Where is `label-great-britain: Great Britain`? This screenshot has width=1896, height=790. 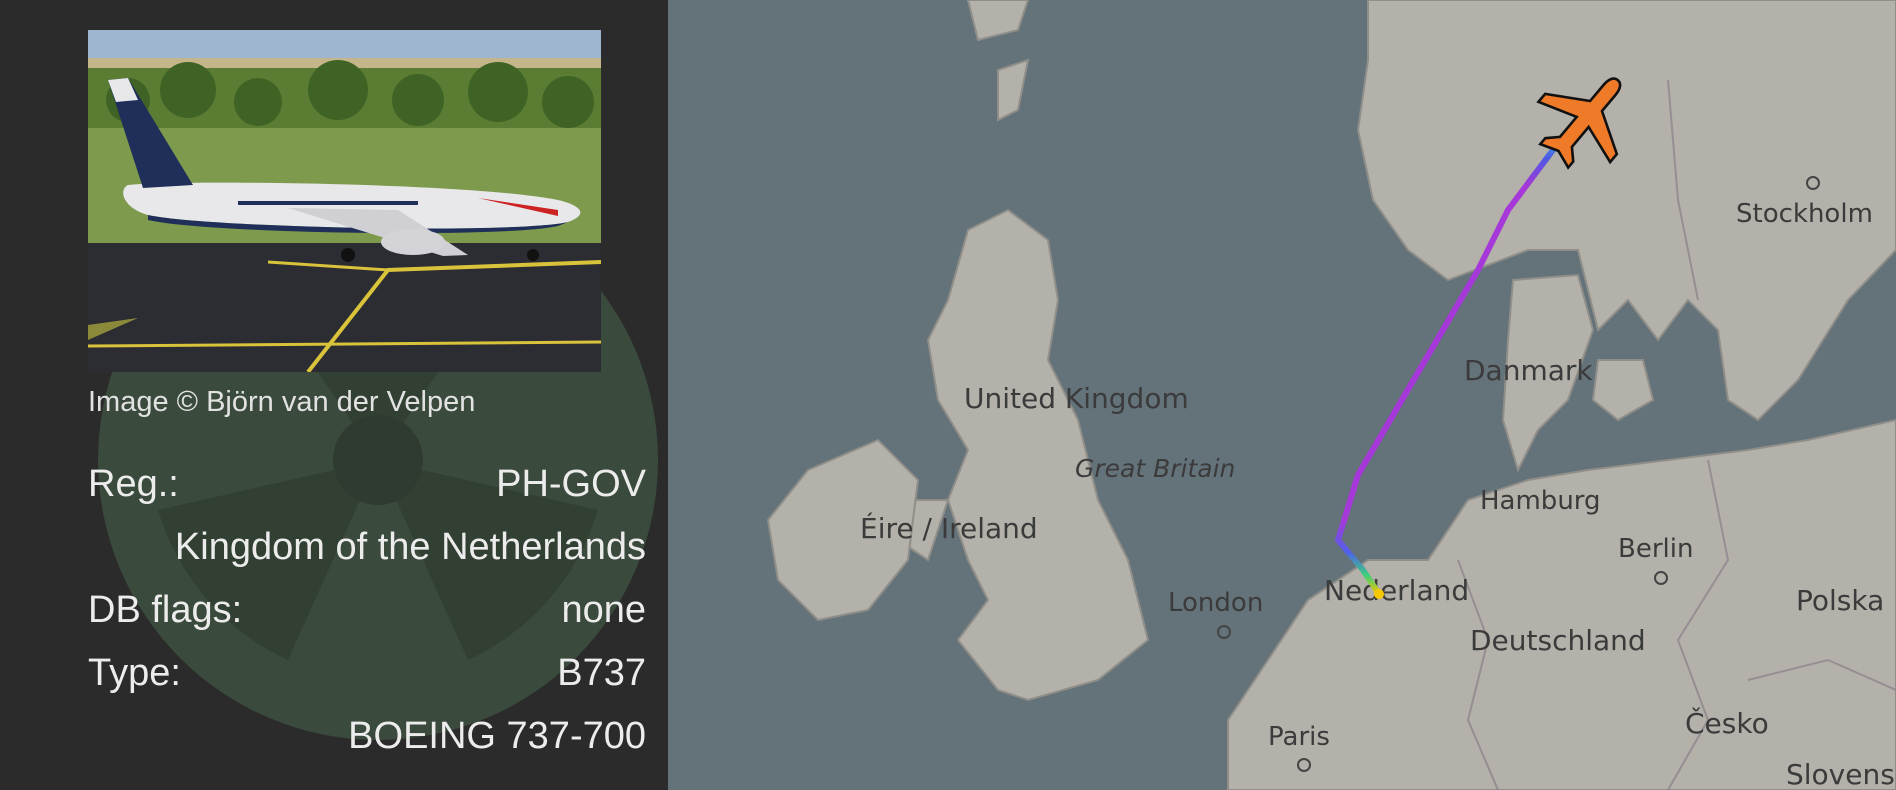
label-great-britain: Great Britain is located at coordinates (1155, 468).